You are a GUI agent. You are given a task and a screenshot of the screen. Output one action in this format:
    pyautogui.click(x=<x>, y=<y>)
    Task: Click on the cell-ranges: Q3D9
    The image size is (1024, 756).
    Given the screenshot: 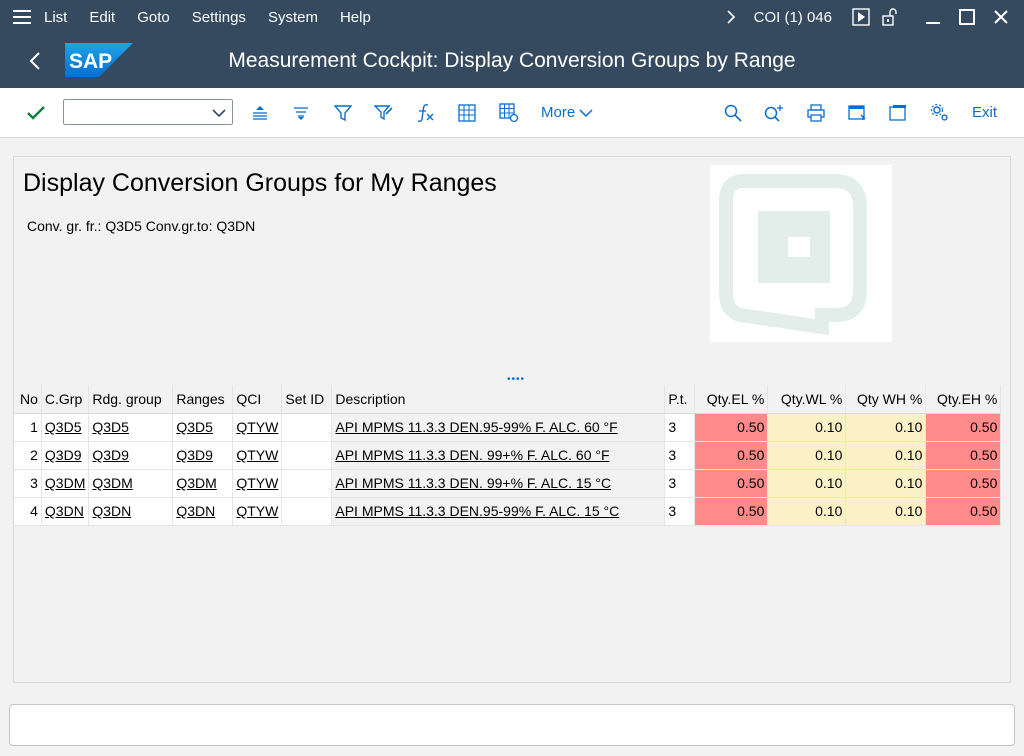 What is the action you would take?
    pyautogui.click(x=203, y=455)
    